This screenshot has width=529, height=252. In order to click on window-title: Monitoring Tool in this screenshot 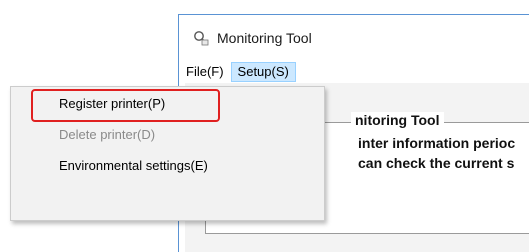, I will do `click(264, 38)`.